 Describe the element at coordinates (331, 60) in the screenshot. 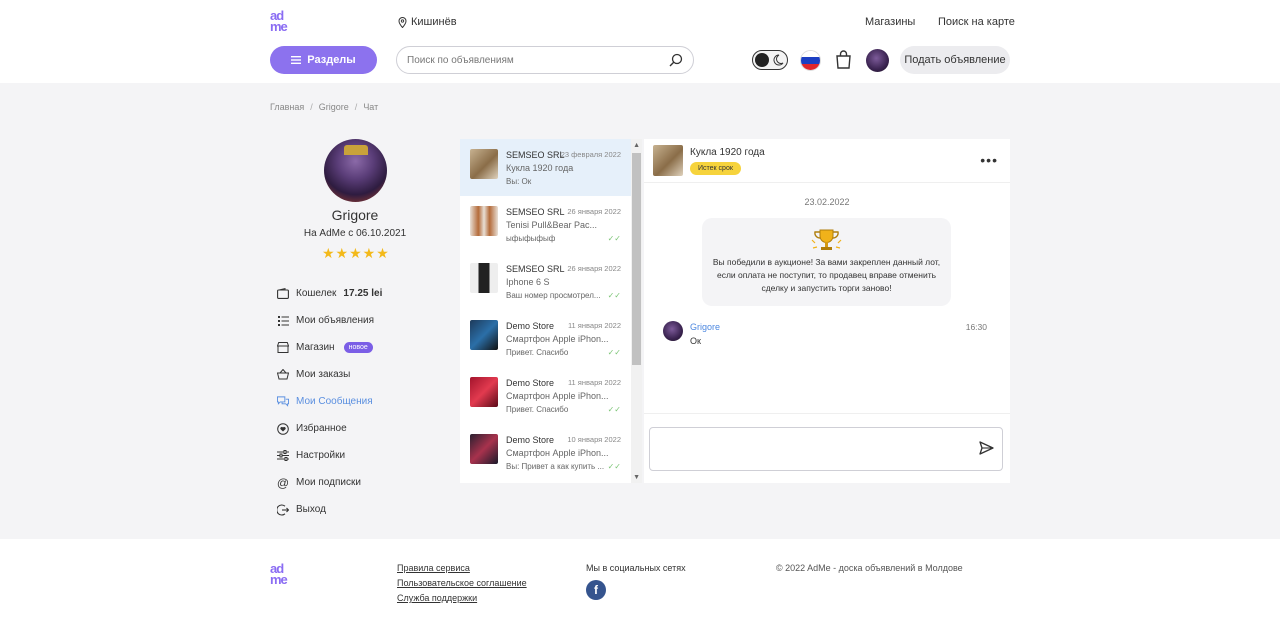

I see `sections-button-label: Разделы` at that location.